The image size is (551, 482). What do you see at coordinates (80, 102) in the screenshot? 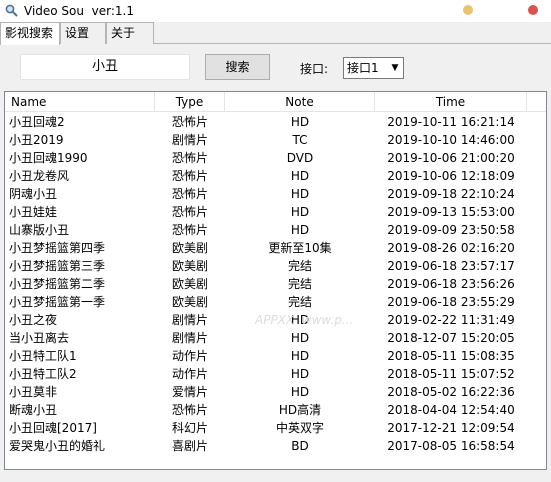
I see `column-header-name: Name` at bounding box center [80, 102].